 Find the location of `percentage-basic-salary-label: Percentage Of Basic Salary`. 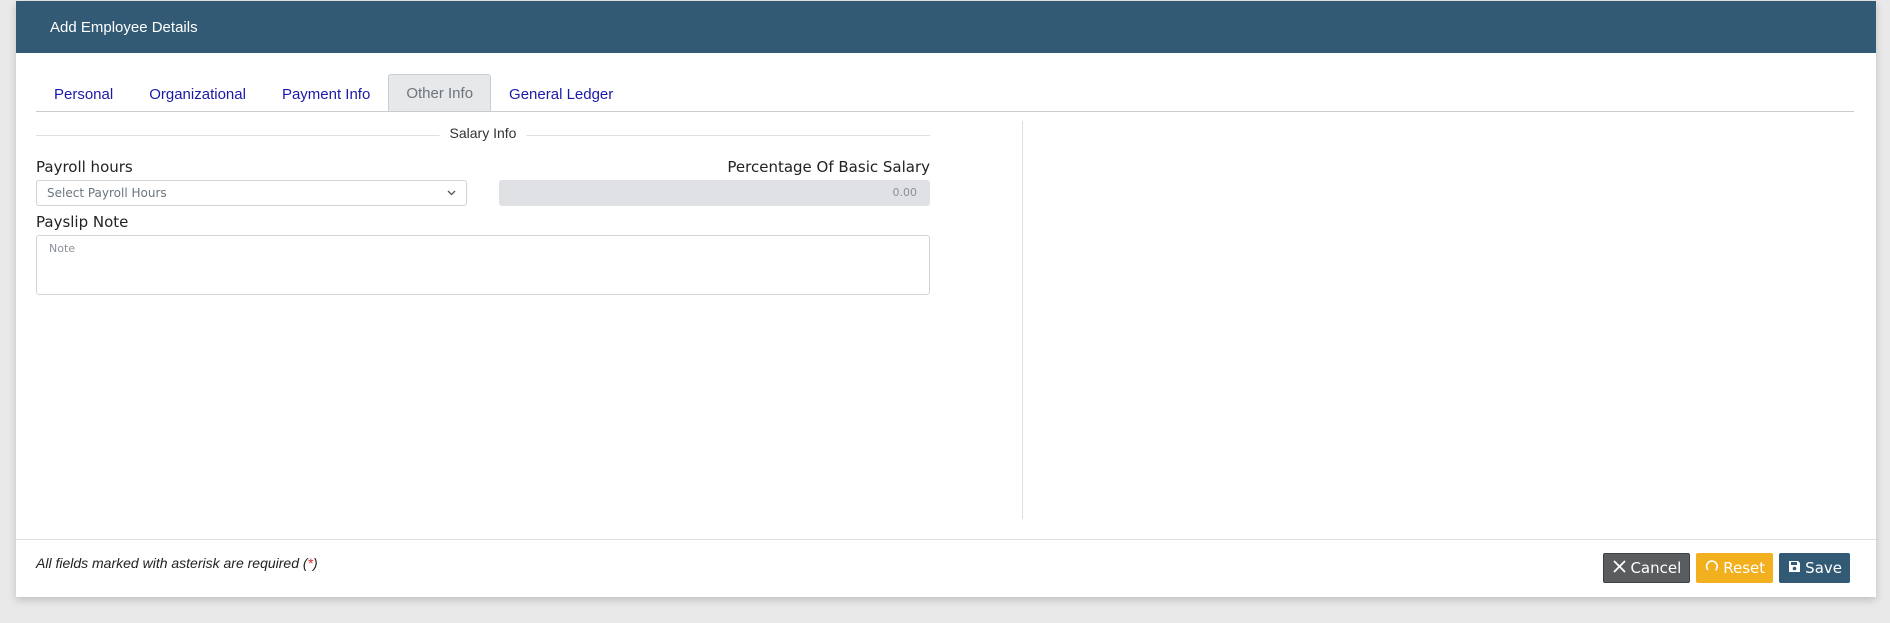

percentage-basic-salary-label: Percentage Of Basic Salary is located at coordinates (828, 167).